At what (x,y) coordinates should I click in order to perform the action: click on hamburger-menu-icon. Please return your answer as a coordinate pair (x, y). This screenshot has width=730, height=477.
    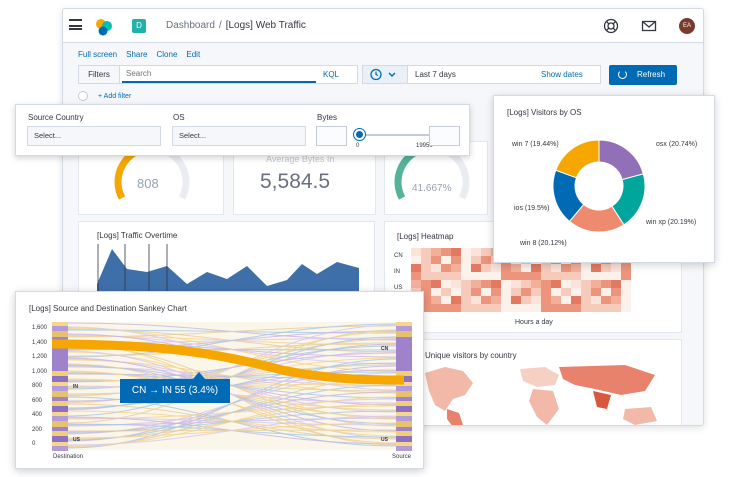
    Looking at the image, I should click on (75, 24).